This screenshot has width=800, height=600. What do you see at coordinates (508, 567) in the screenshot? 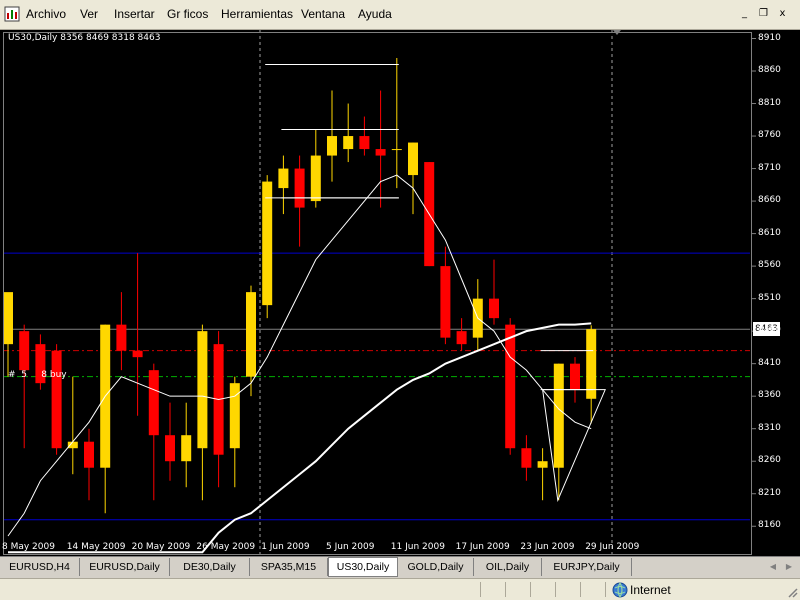
I see `tab-oil-daily: OIL,Daily` at bounding box center [508, 567].